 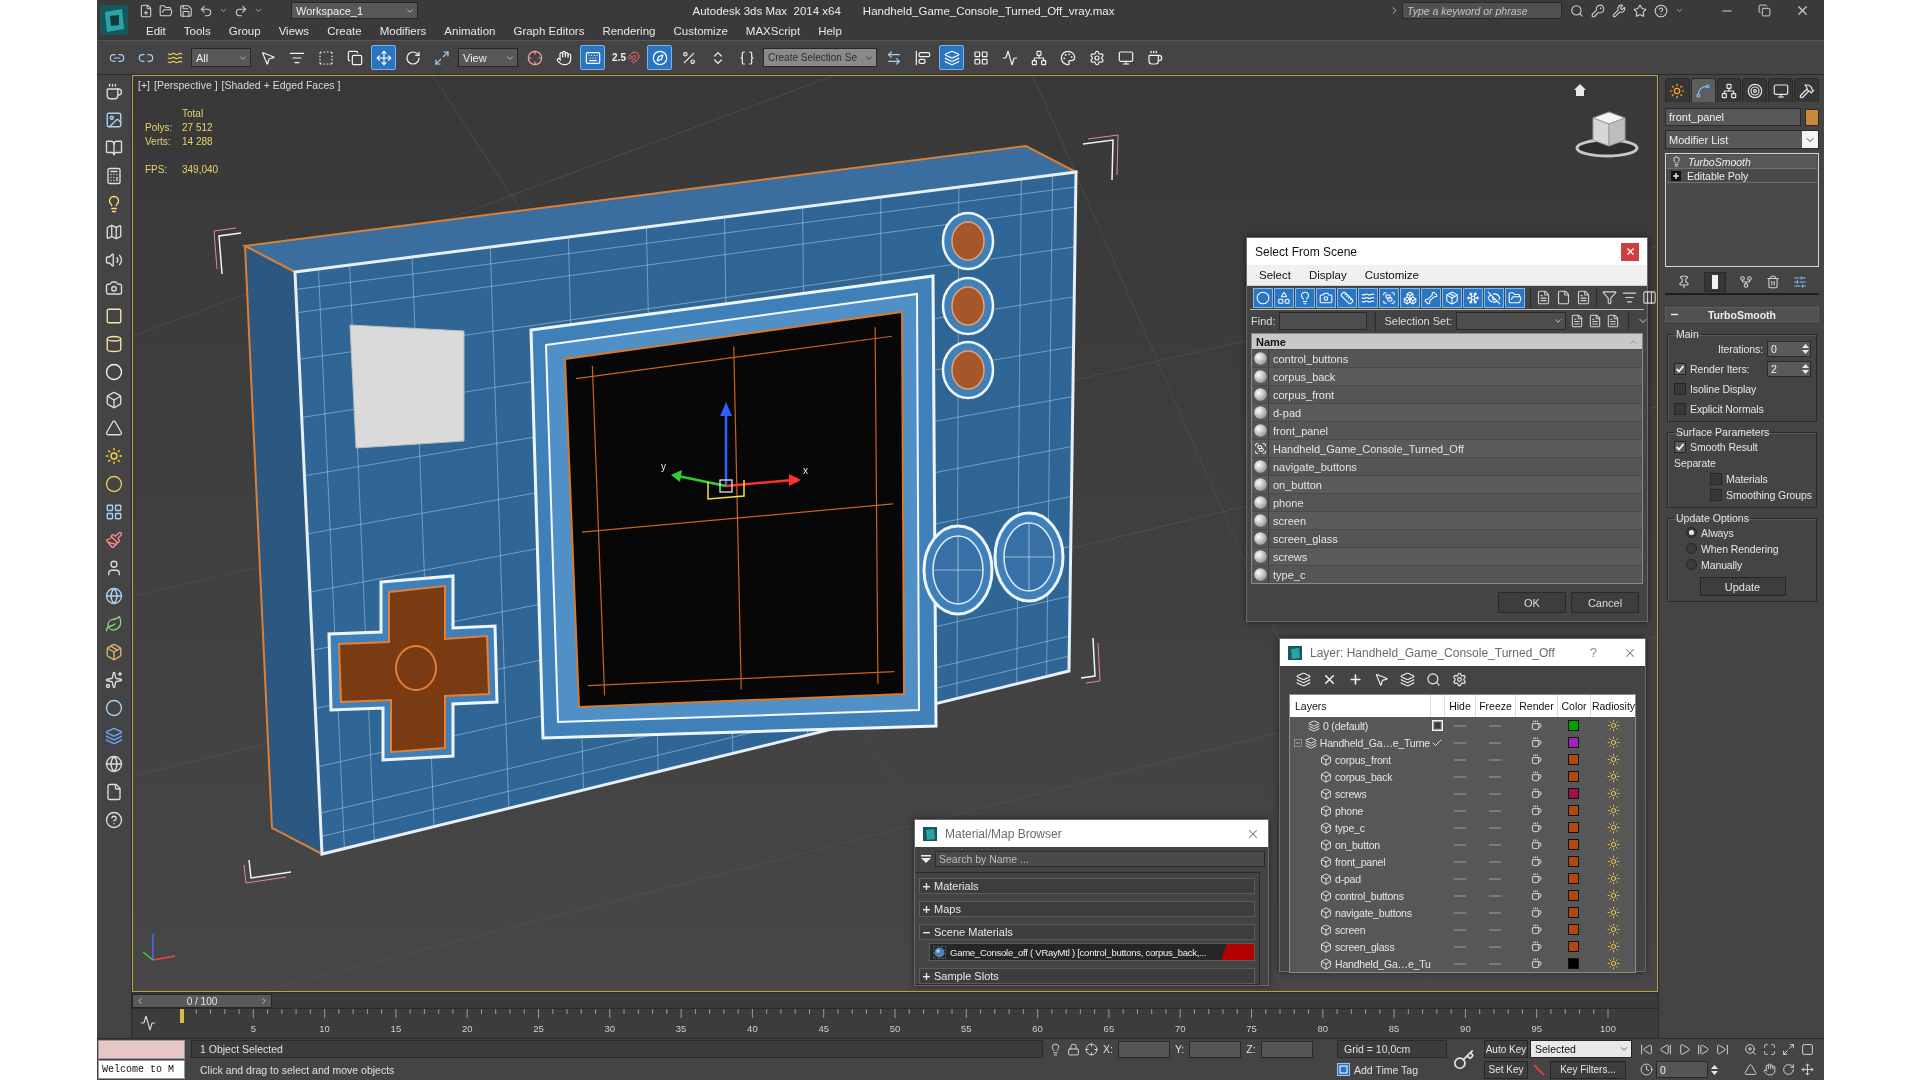 I want to click on layer-object-row: front_panel, so click(x=1360, y=861).